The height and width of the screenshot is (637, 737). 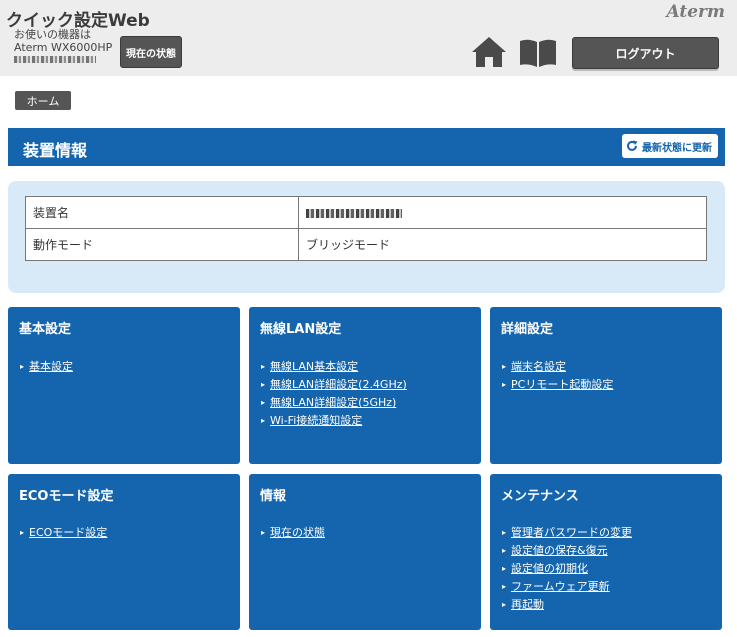 I want to click on brand-logo: Aterm, so click(x=695, y=12).